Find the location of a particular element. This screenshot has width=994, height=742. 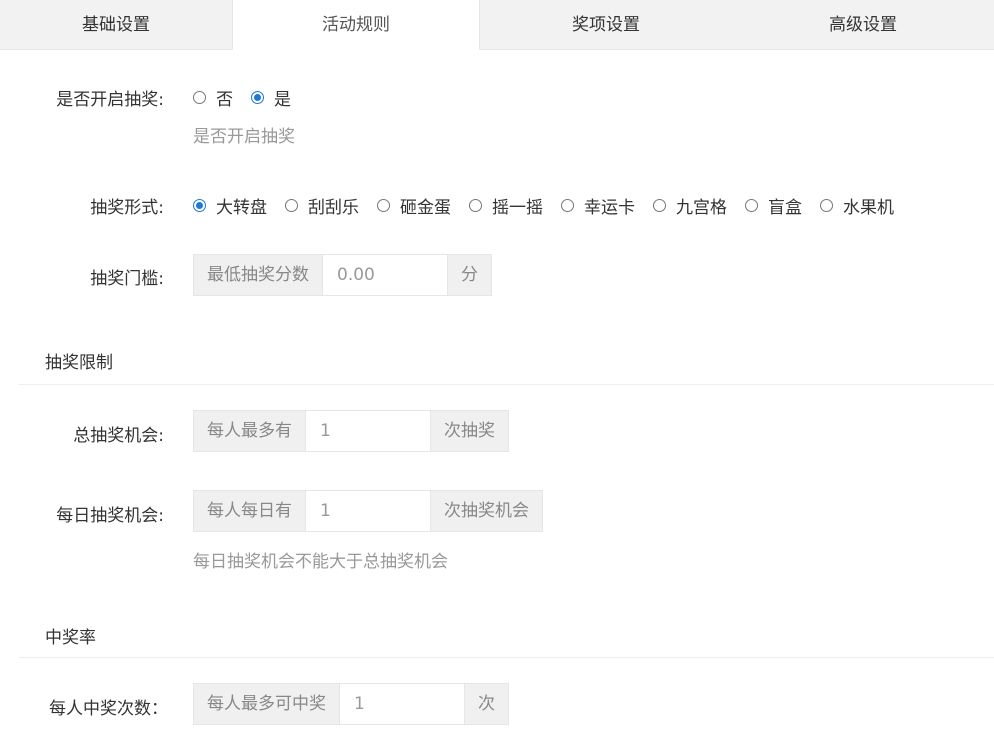

lottery-form-label: 抽奖形式: is located at coordinates (127, 208).